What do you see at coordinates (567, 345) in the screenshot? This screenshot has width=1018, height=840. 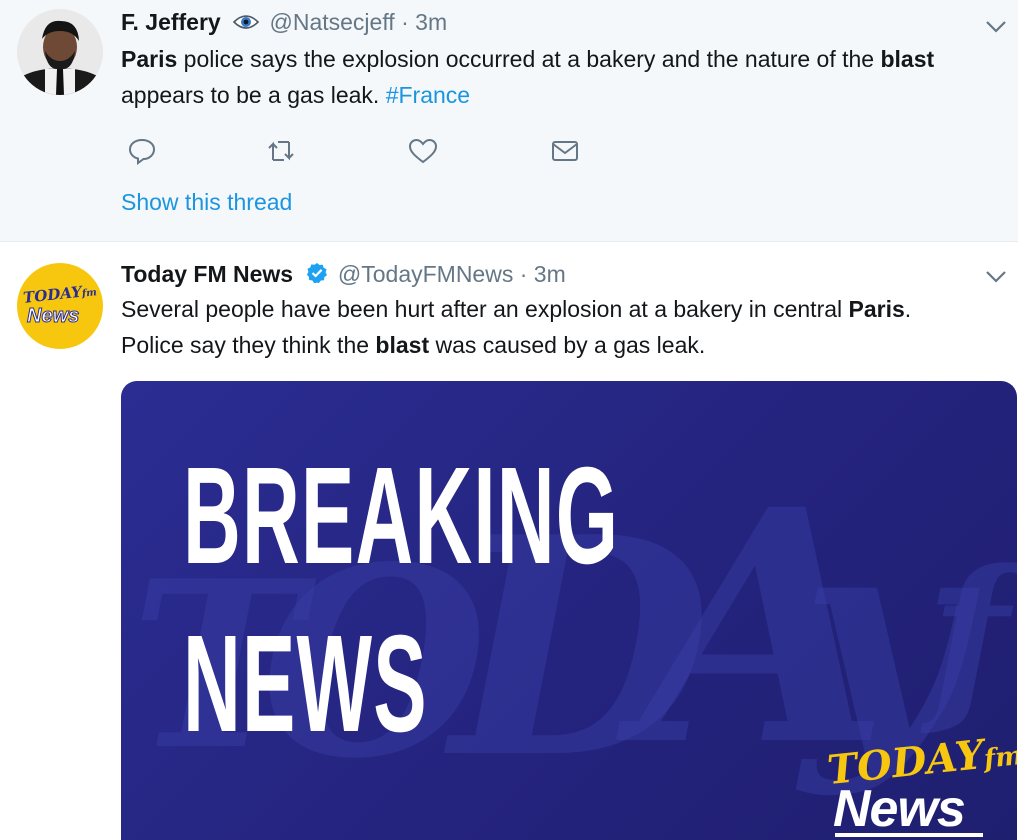 I see `text-segment: was caused by a gas leak.` at bounding box center [567, 345].